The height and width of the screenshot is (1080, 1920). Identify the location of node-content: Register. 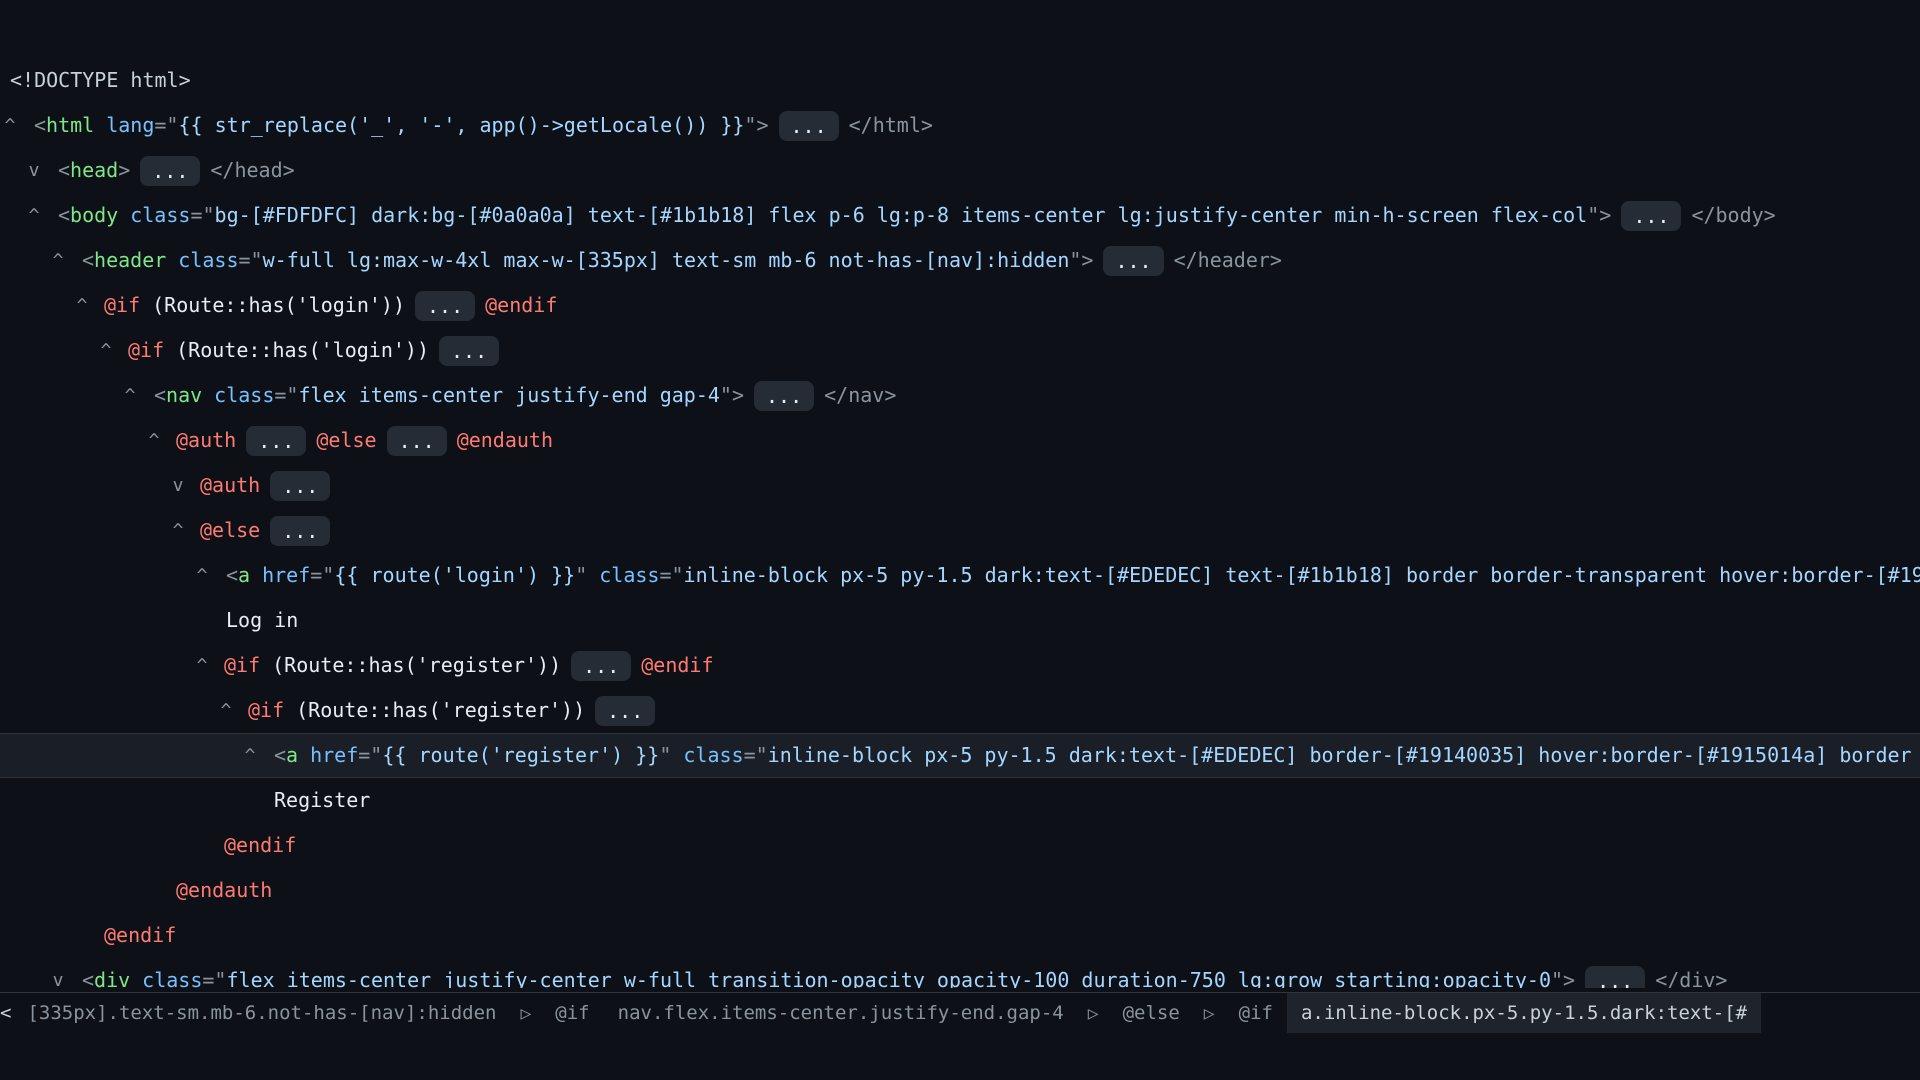
(322, 800).